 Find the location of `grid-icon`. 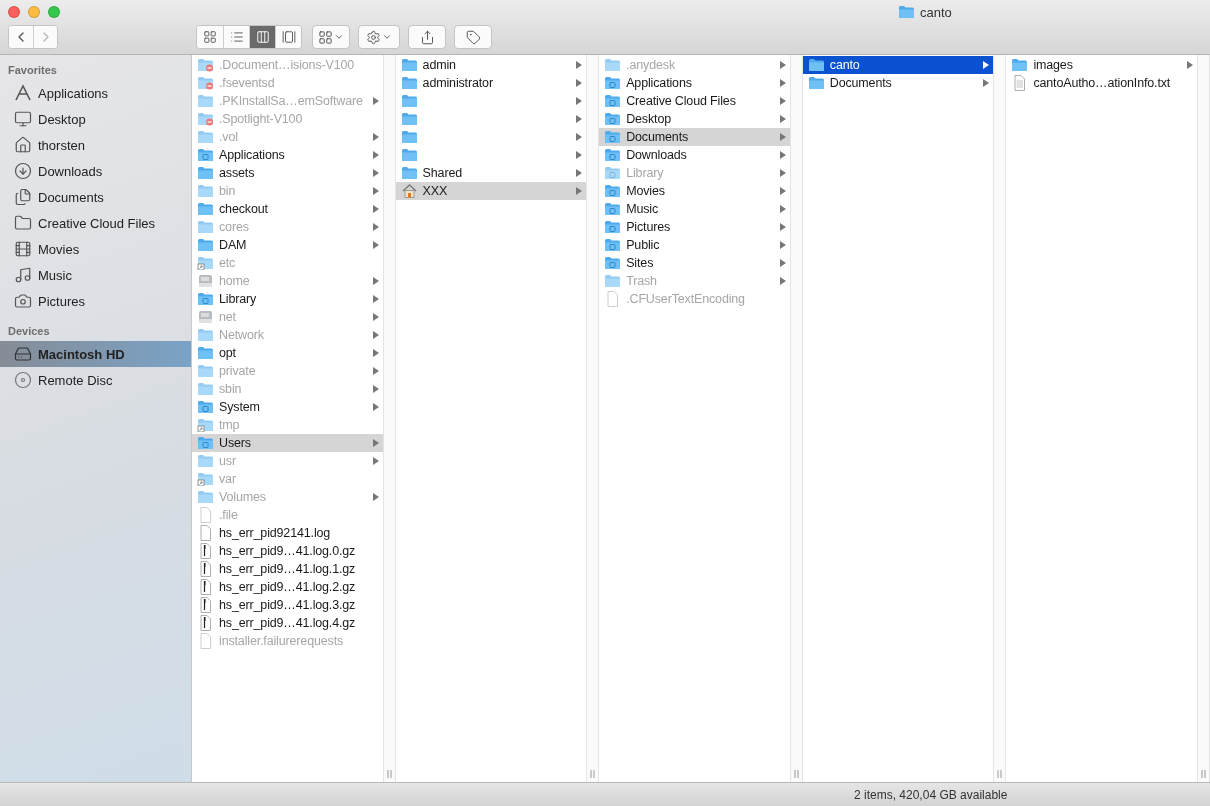

grid-icon is located at coordinates (325, 37).